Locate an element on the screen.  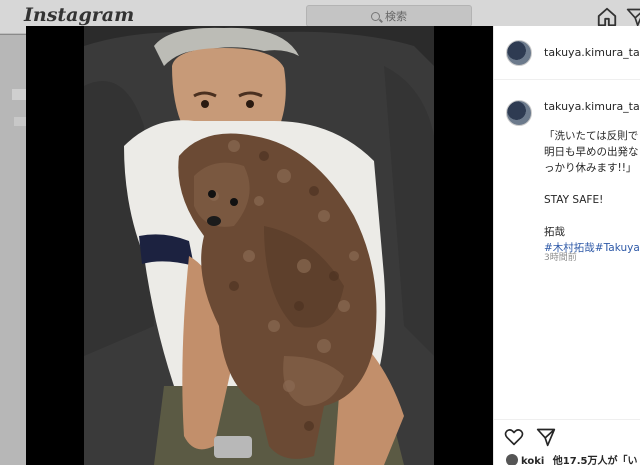
caption-line: 明日も早めの出発な is located at coordinates (591, 152).